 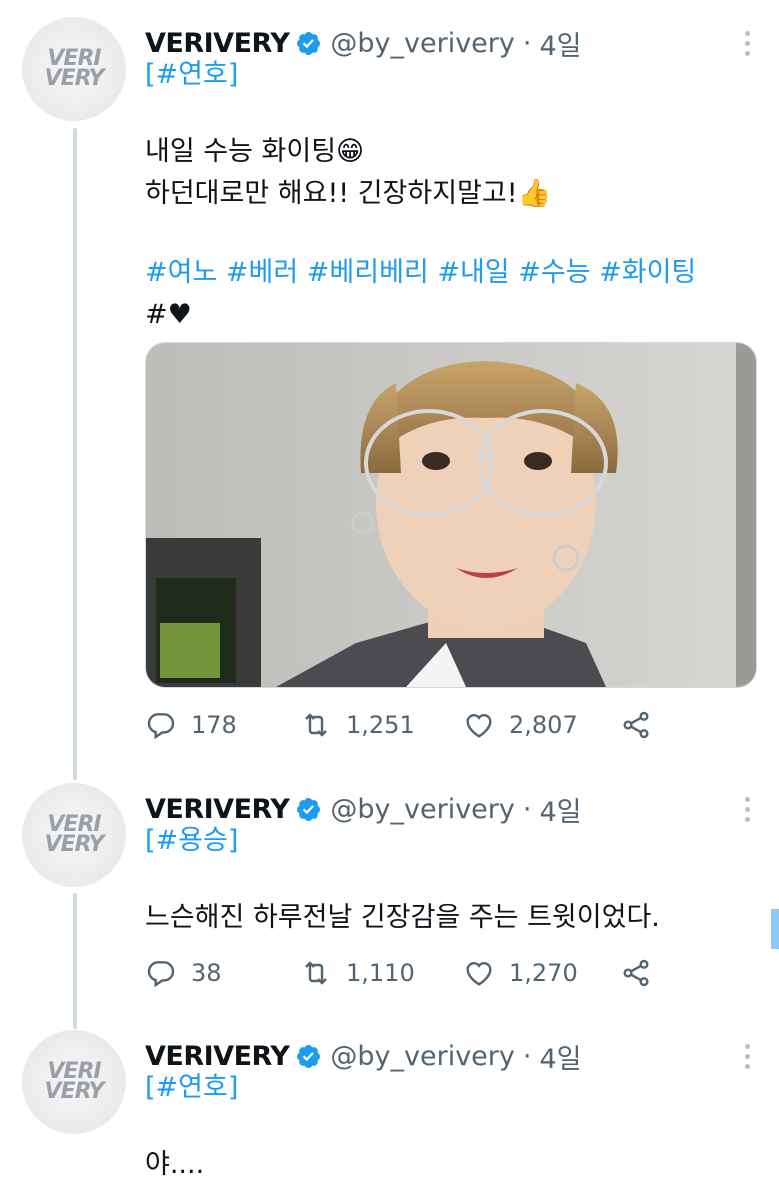 I want to click on retweet-count: 1,110, so click(x=380, y=973).